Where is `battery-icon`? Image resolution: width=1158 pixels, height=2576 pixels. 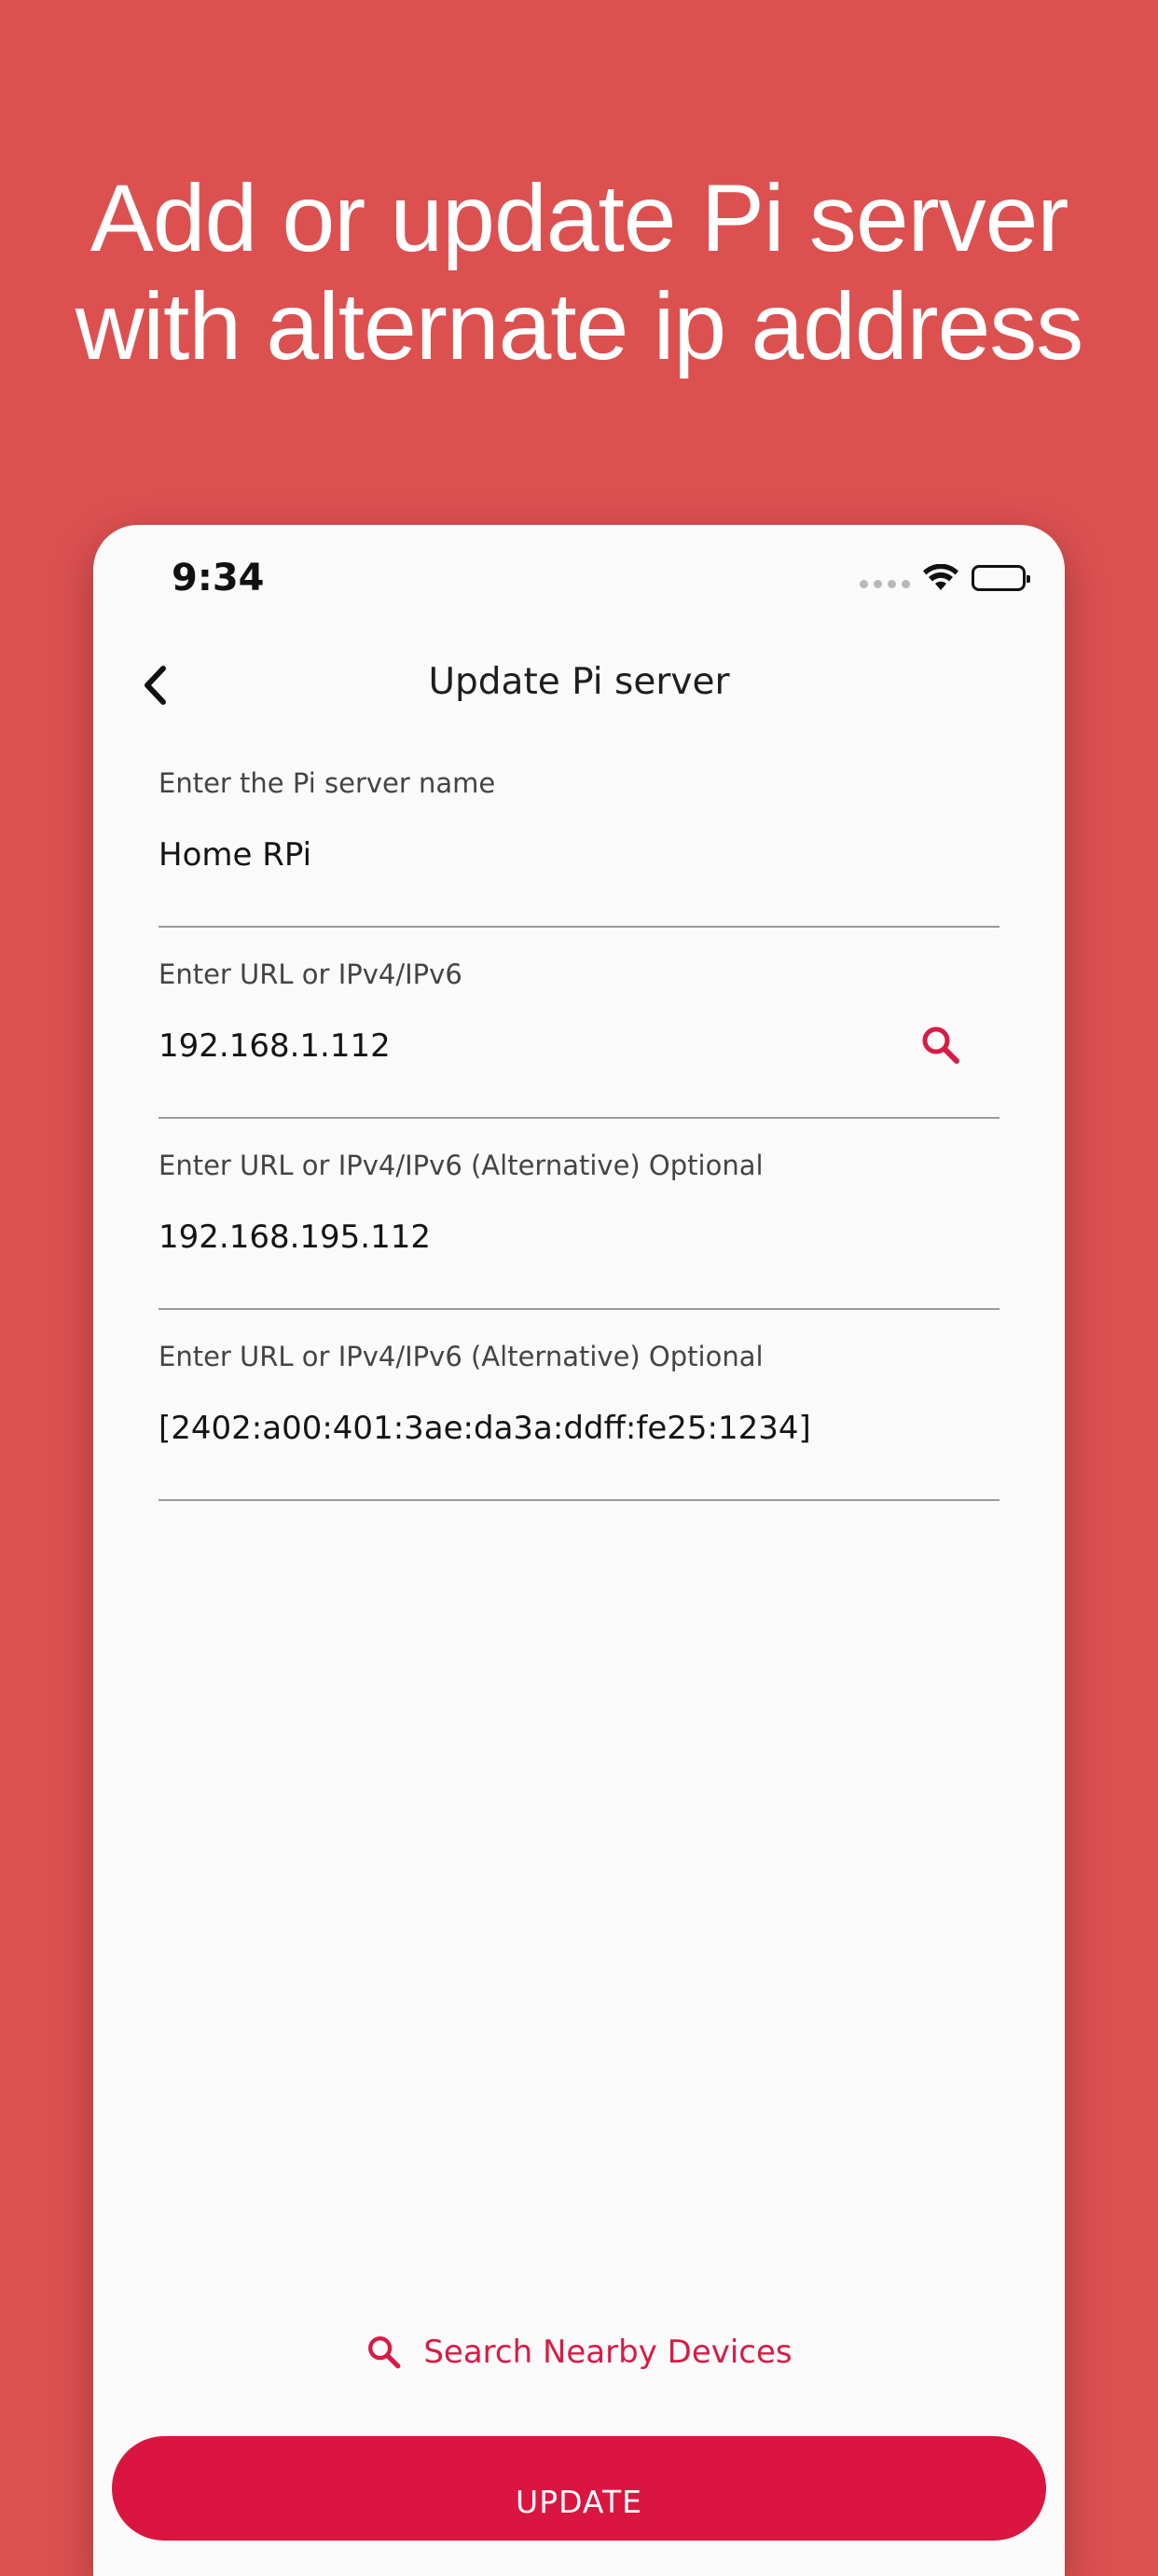 battery-icon is located at coordinates (1001, 578).